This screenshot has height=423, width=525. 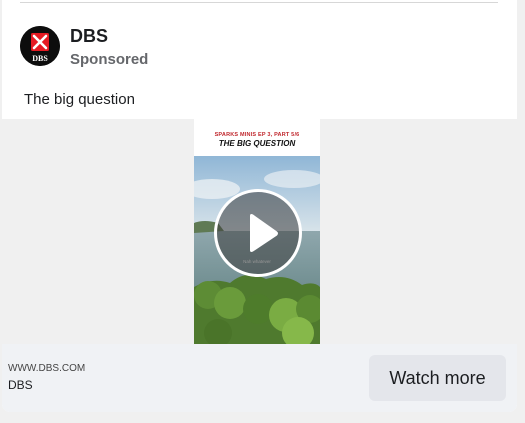 What do you see at coordinates (20, 385) in the screenshot?
I see `link-title: DBS` at bounding box center [20, 385].